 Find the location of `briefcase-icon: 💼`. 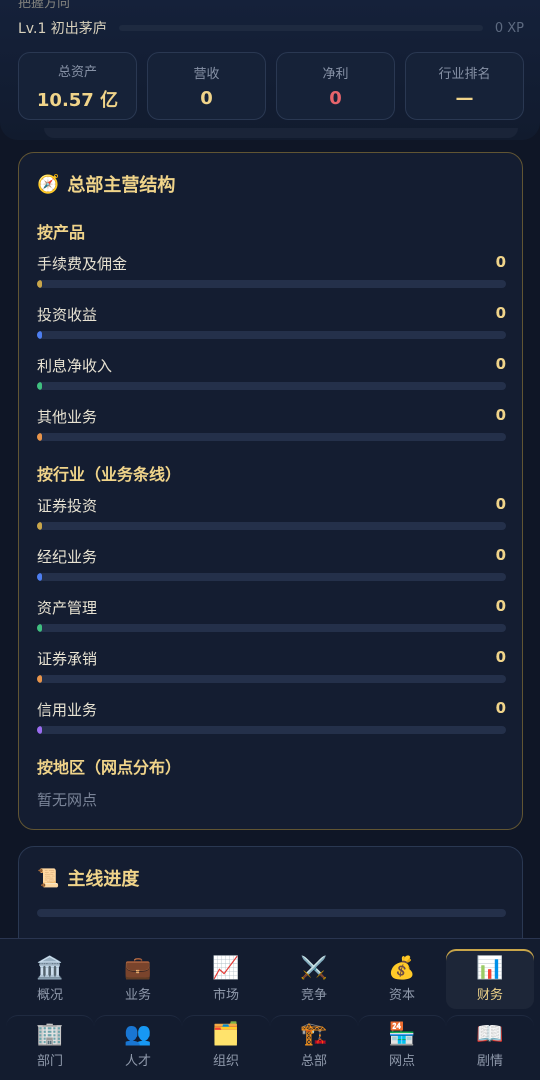

briefcase-icon: 💼 is located at coordinates (138, 968).